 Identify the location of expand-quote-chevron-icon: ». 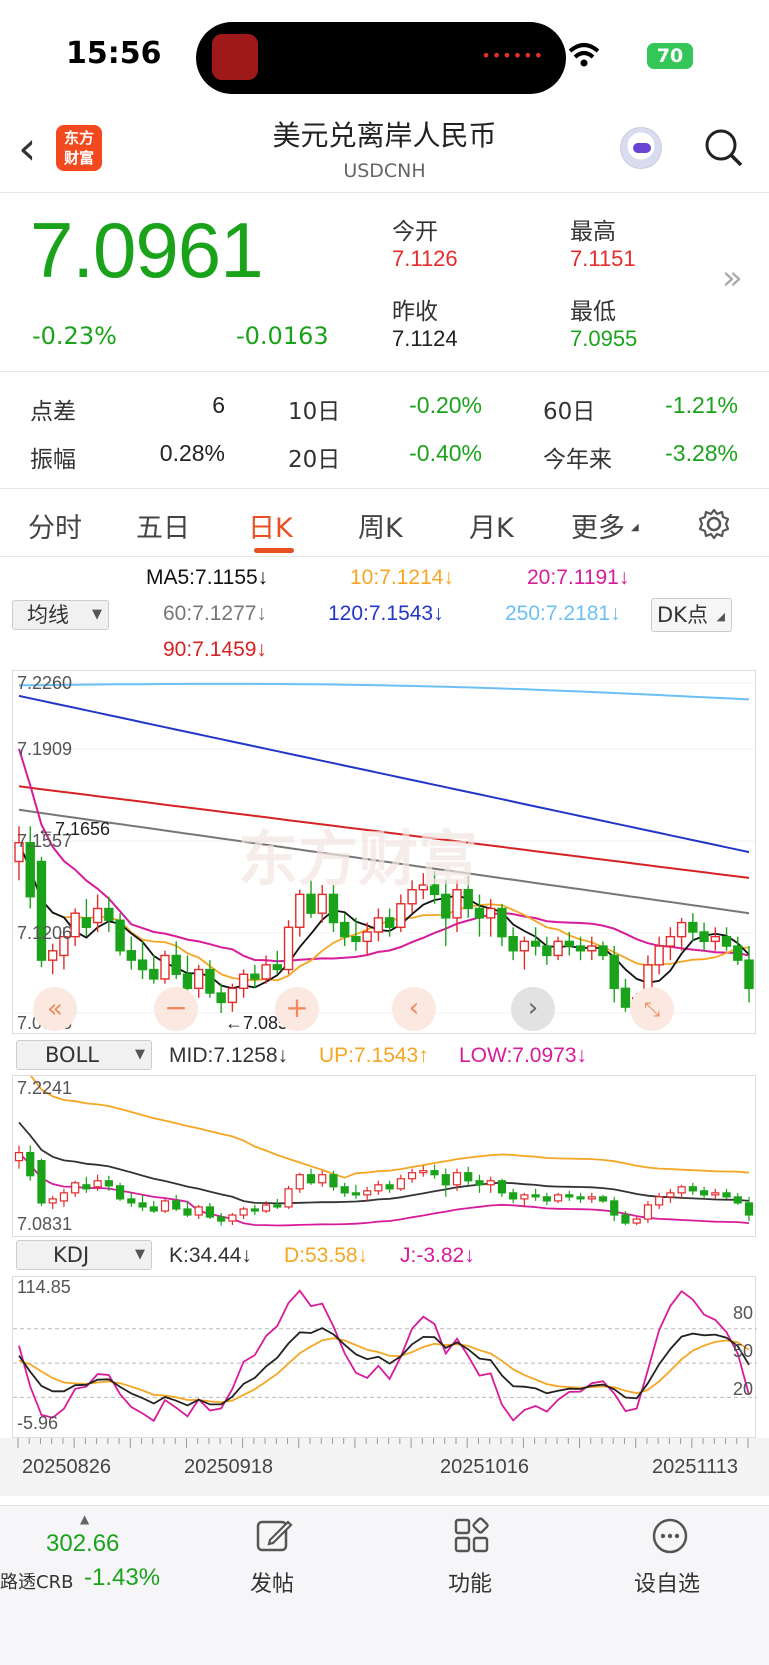
(732, 278).